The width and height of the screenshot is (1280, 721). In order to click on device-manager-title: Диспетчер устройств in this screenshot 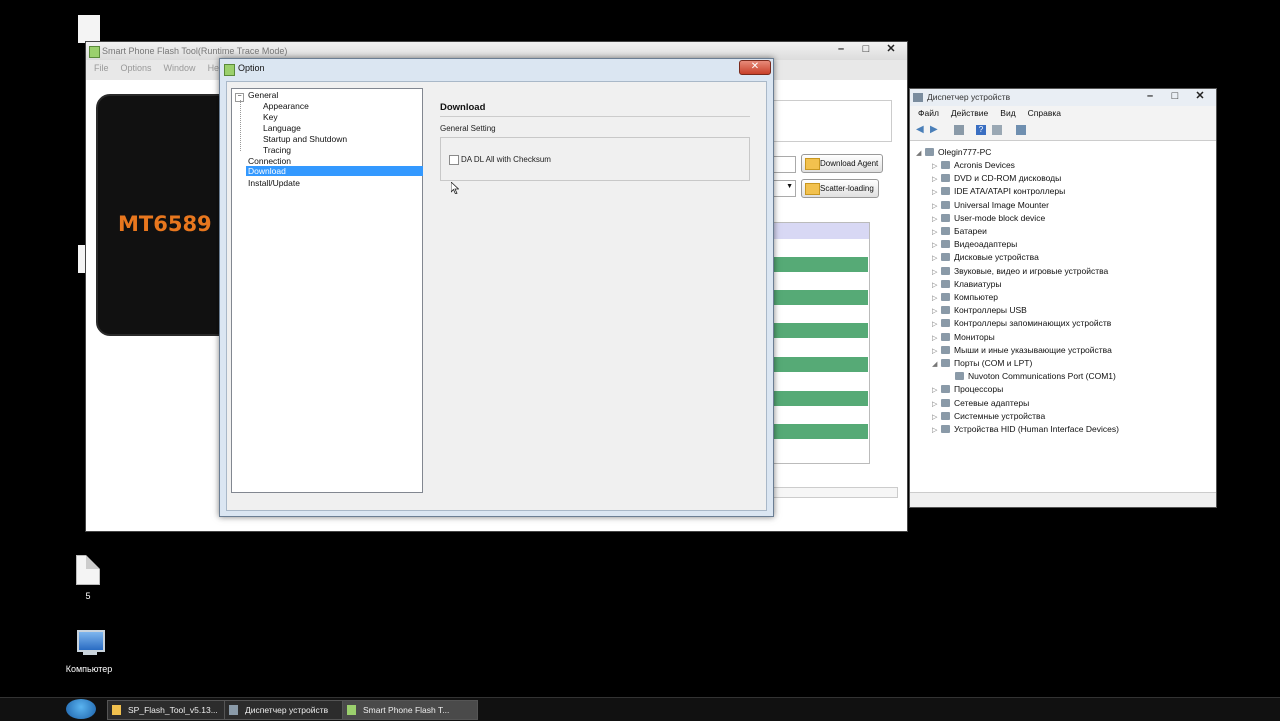, I will do `click(969, 97)`.